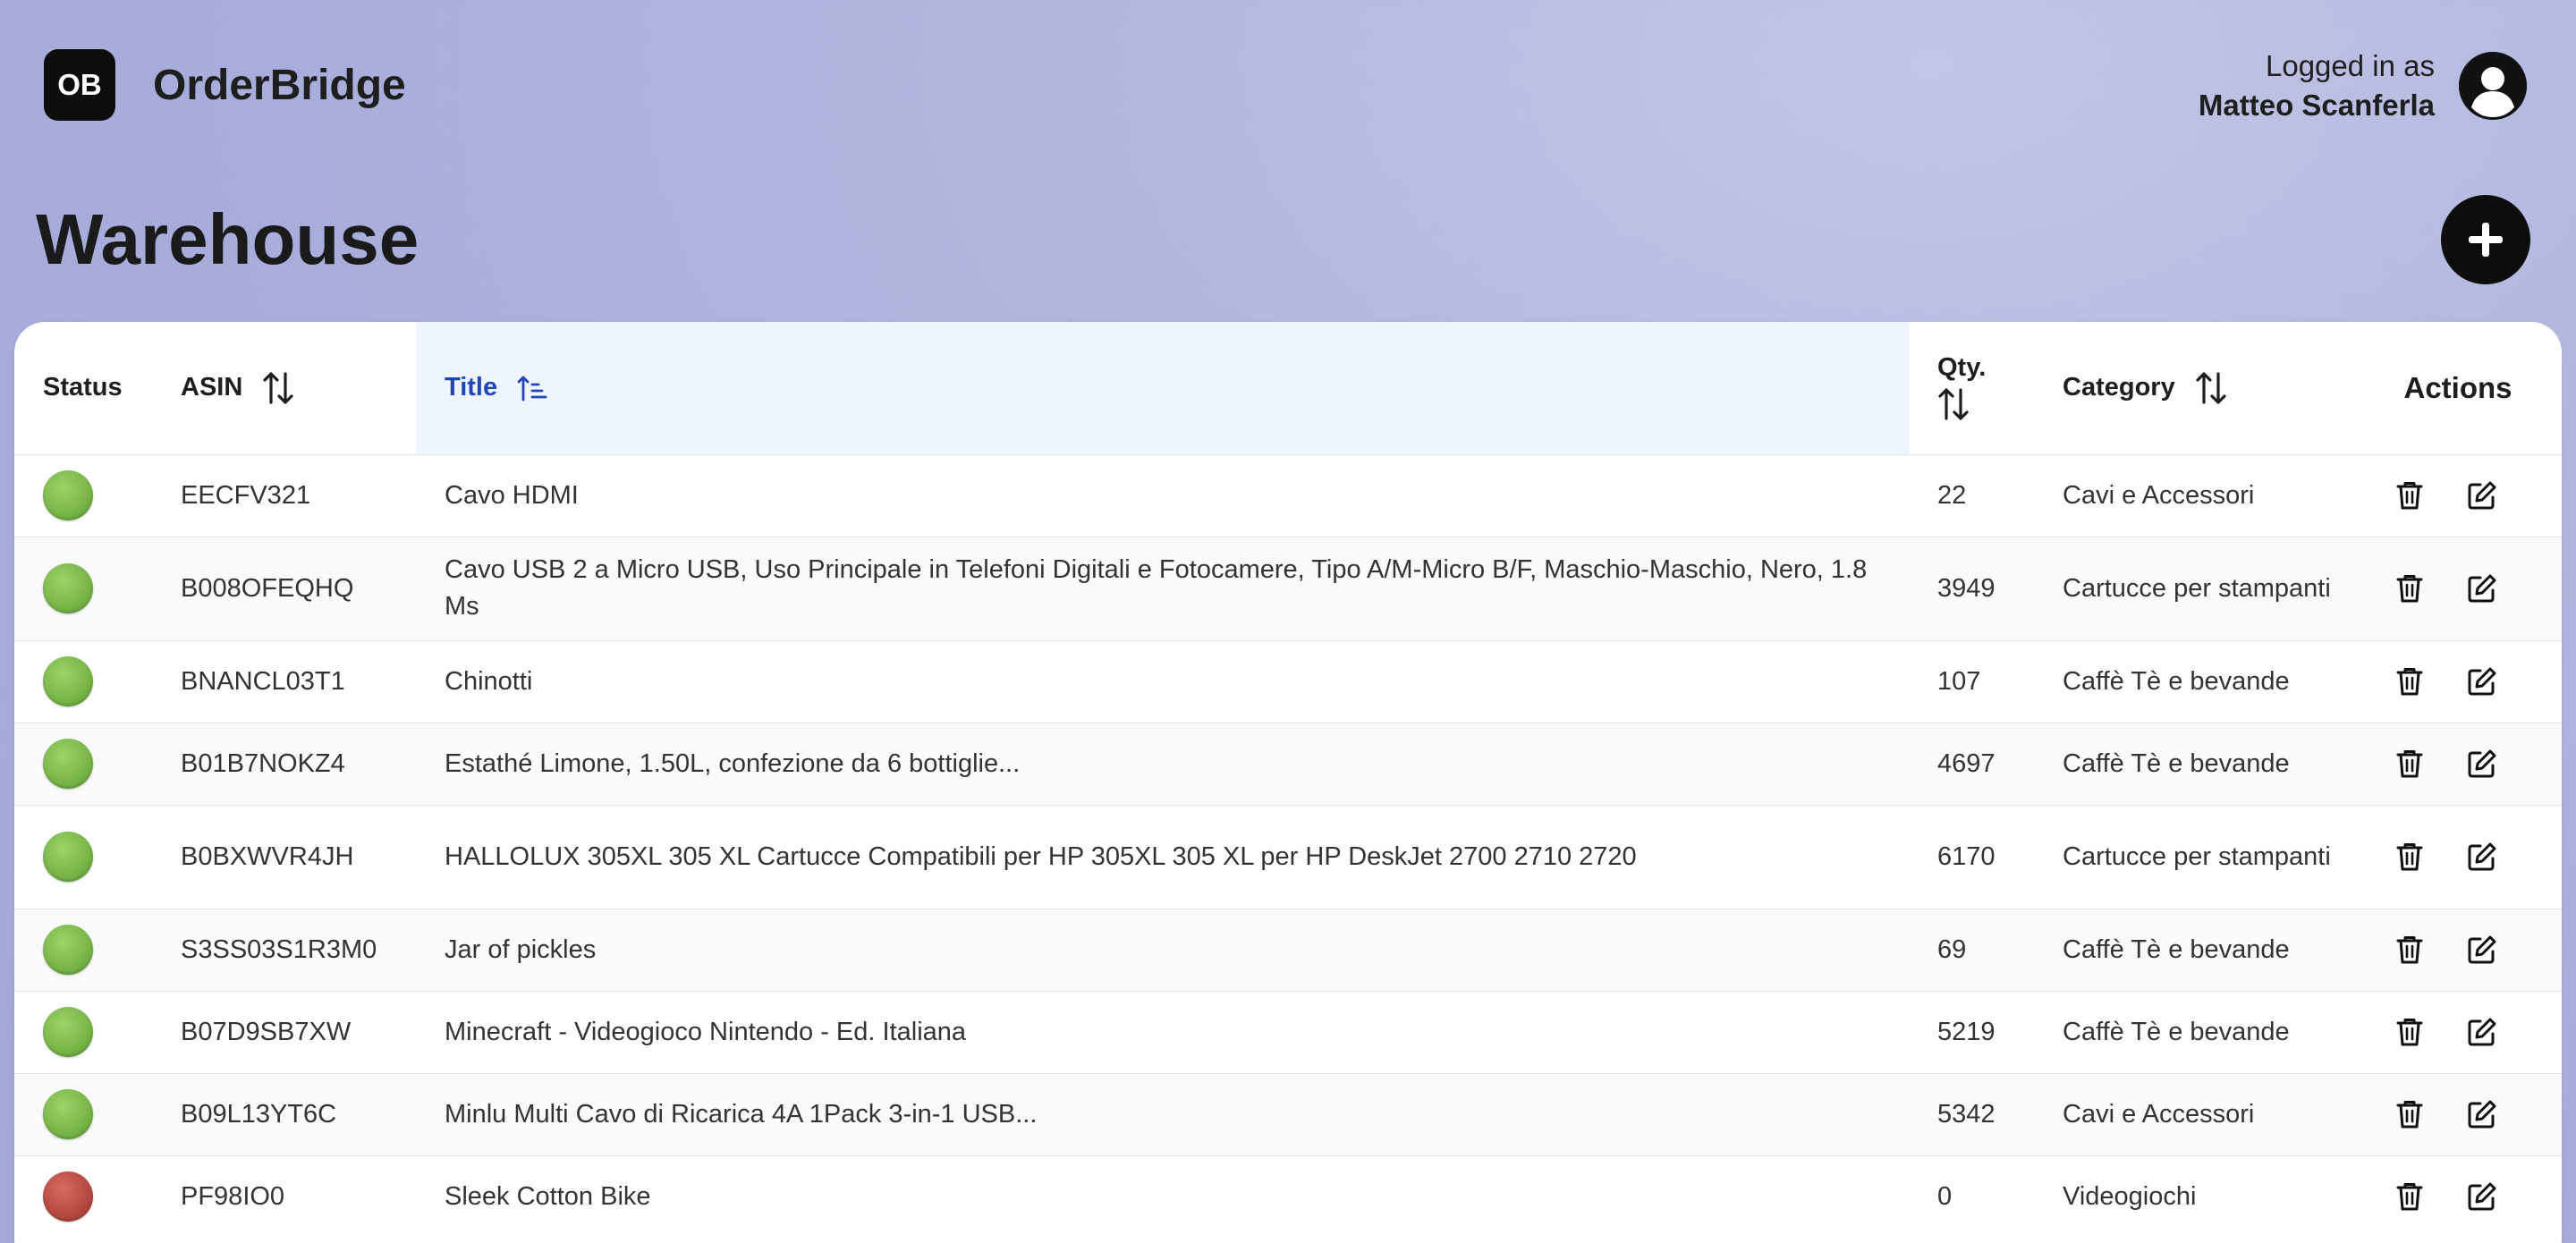  What do you see at coordinates (1952, 495) in the screenshot?
I see `qty-cell: 22` at bounding box center [1952, 495].